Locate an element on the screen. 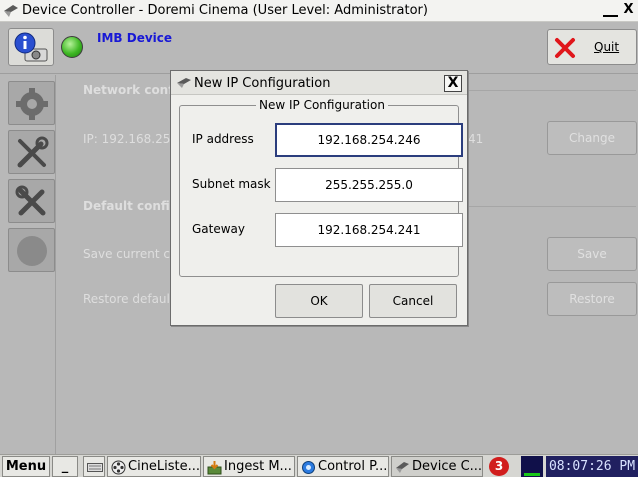 The image size is (638, 477). current-ip-text: IP: 192.168.254 is located at coordinates (130, 139).